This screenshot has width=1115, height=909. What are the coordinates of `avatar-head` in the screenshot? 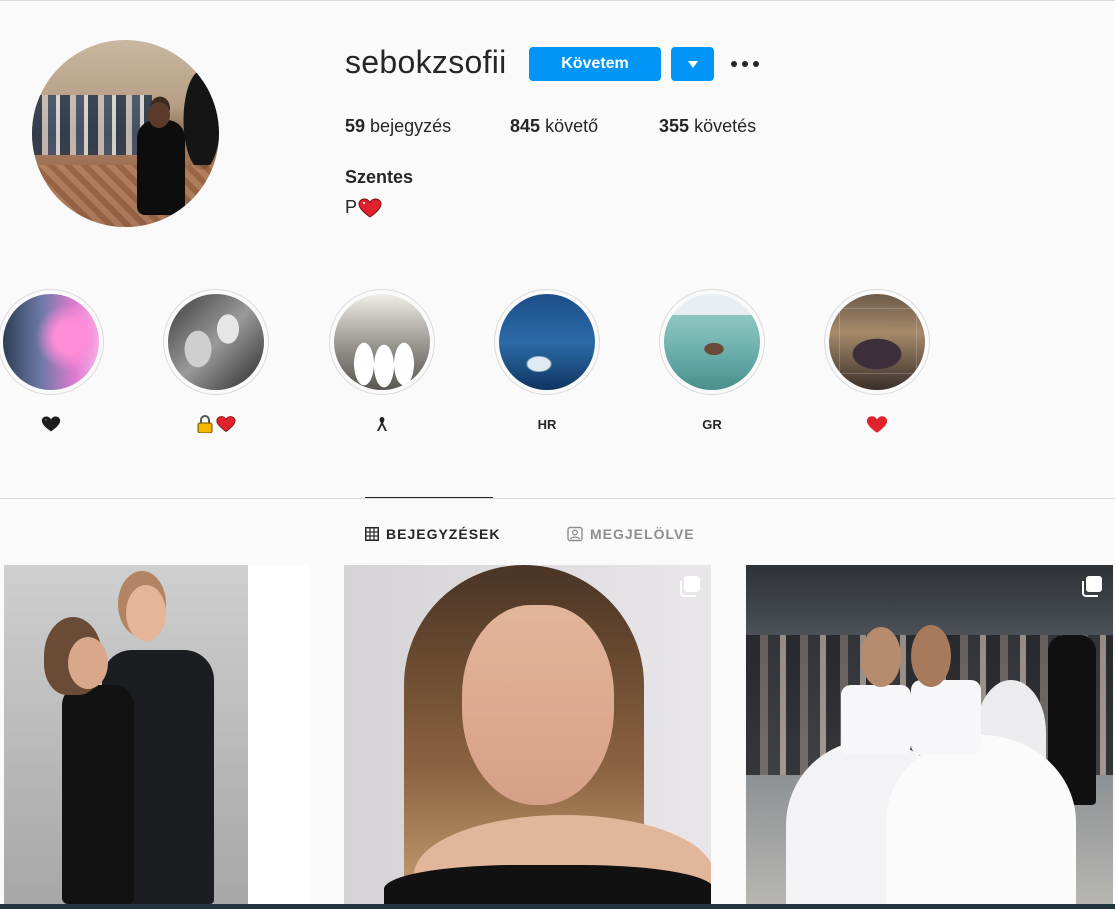 It's located at (159, 115).